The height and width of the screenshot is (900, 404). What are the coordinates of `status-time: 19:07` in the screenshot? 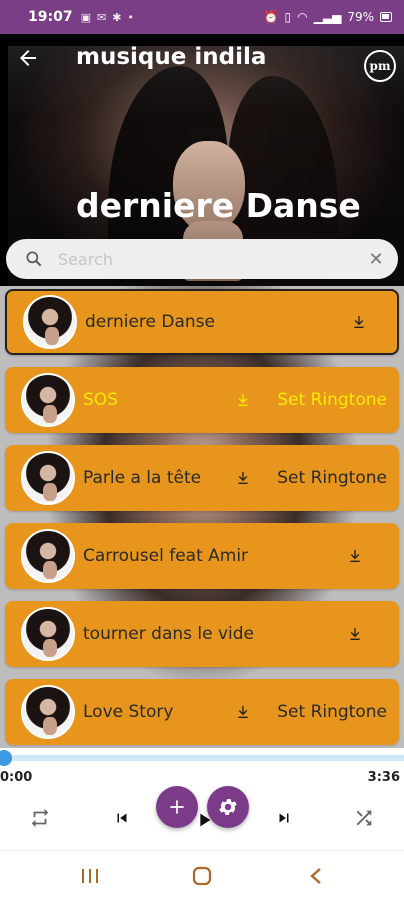 It's located at (50, 17).